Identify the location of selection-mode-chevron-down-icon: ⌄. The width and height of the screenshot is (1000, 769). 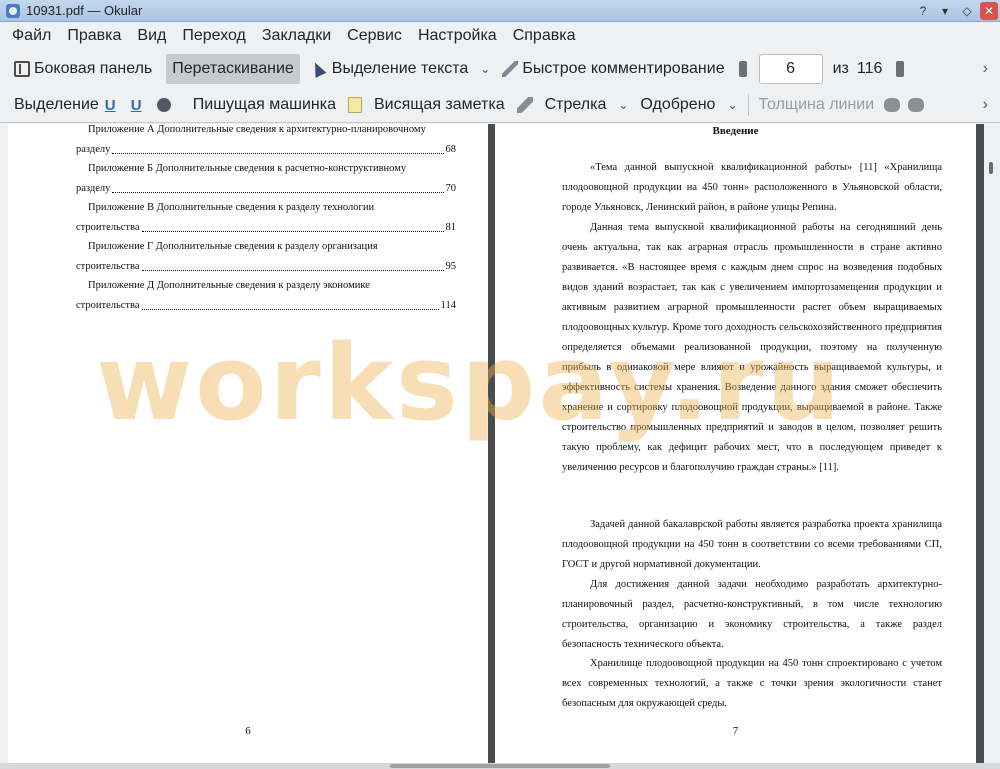
(485, 69).